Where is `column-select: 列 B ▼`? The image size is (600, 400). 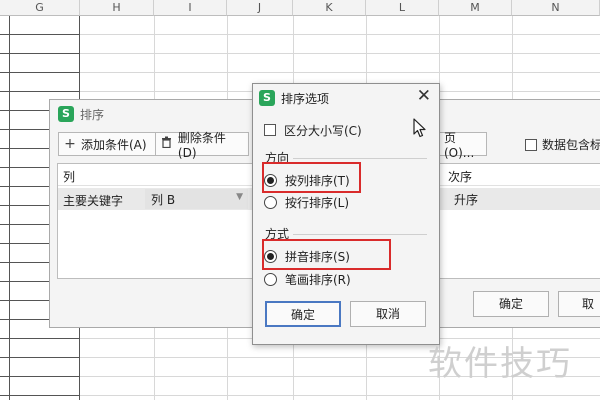 column-select: 列 B ▼ is located at coordinates (196, 199).